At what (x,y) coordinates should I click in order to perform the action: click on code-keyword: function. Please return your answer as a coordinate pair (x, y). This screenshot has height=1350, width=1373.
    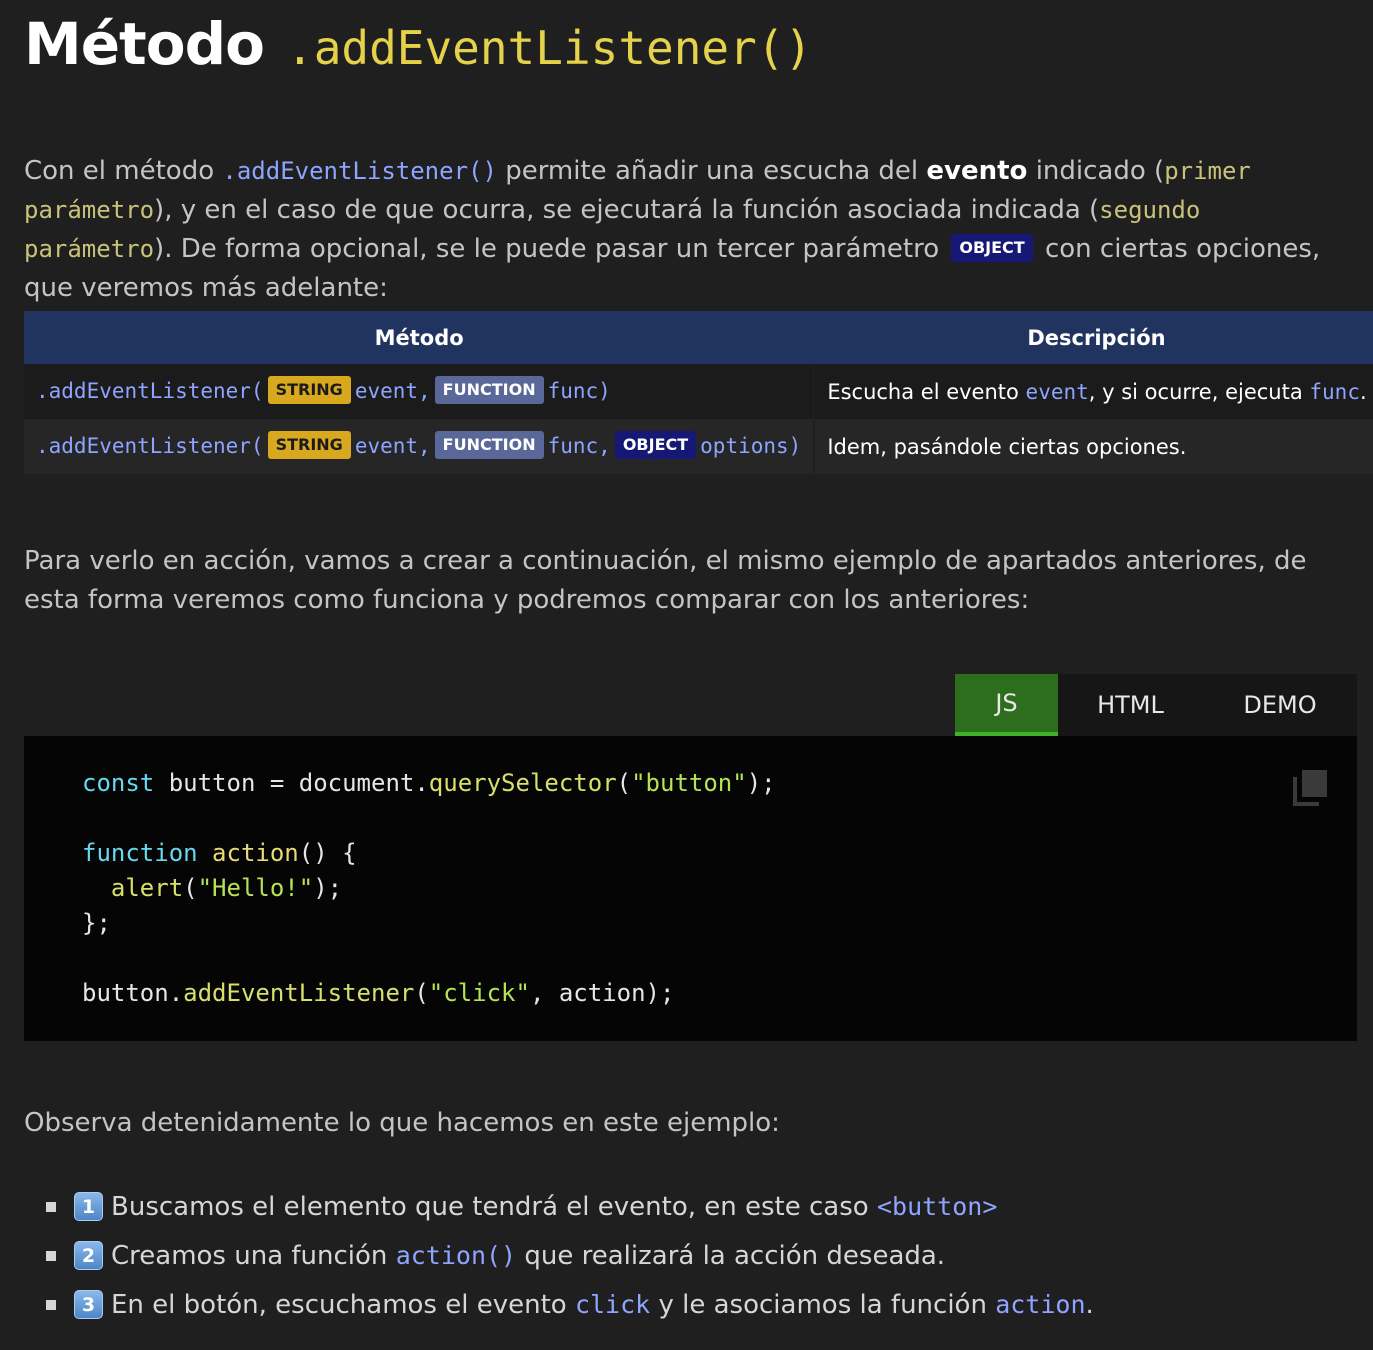
    Looking at the image, I should click on (140, 853).